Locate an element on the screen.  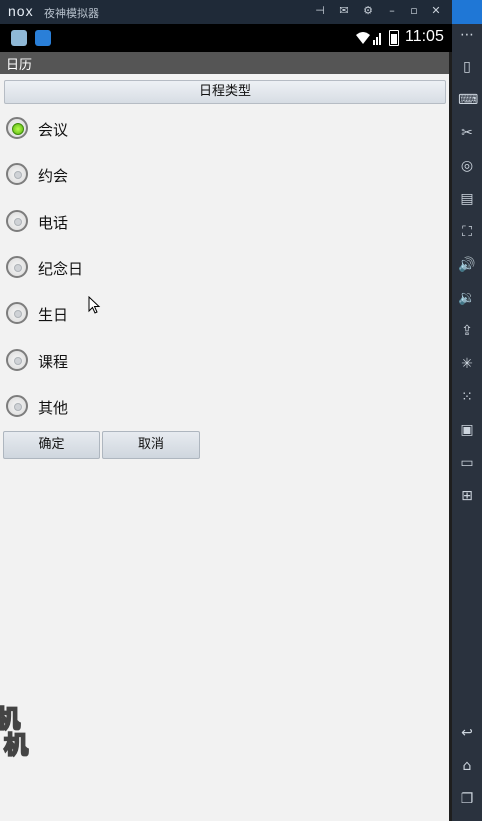
keyboard-icon: ⌨ is located at coordinates (468, 100).